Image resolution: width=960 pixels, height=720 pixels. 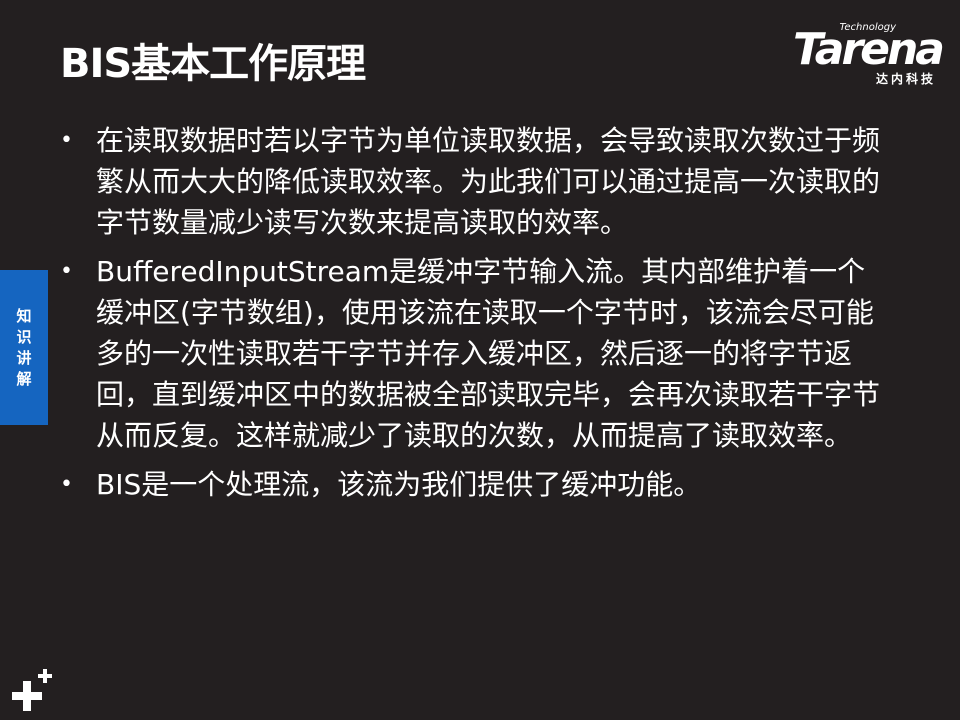 I want to click on plus-icon, so click(x=32, y=690).